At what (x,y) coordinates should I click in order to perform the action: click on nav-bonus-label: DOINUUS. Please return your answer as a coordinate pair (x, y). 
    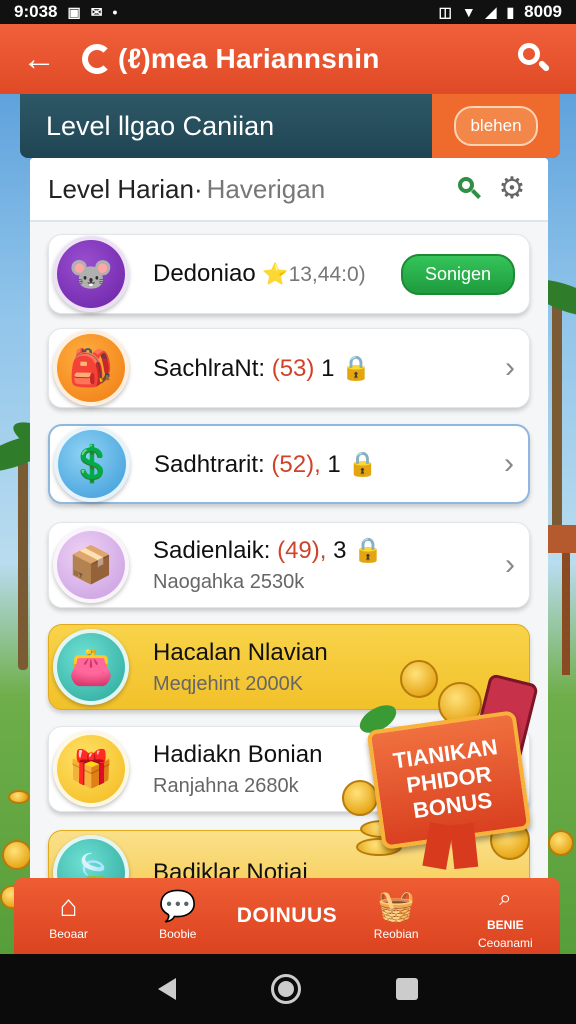
    Looking at the image, I should click on (287, 915).